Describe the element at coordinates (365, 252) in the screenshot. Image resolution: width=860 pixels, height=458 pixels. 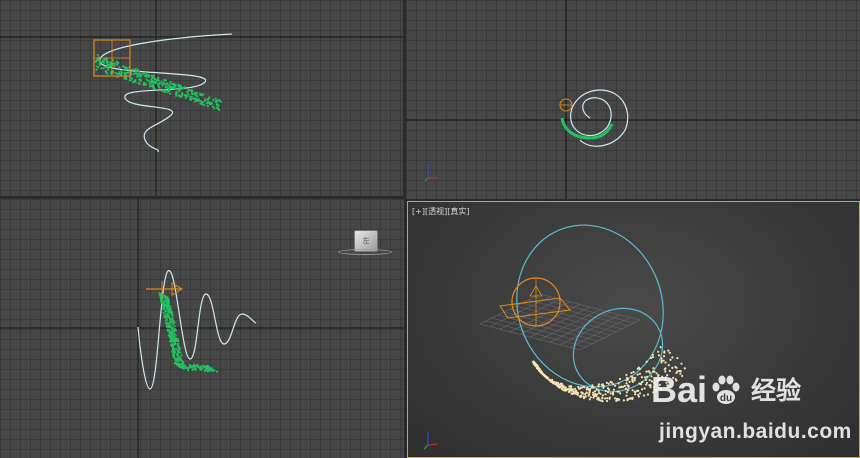
I see `viewcube-ring` at that location.